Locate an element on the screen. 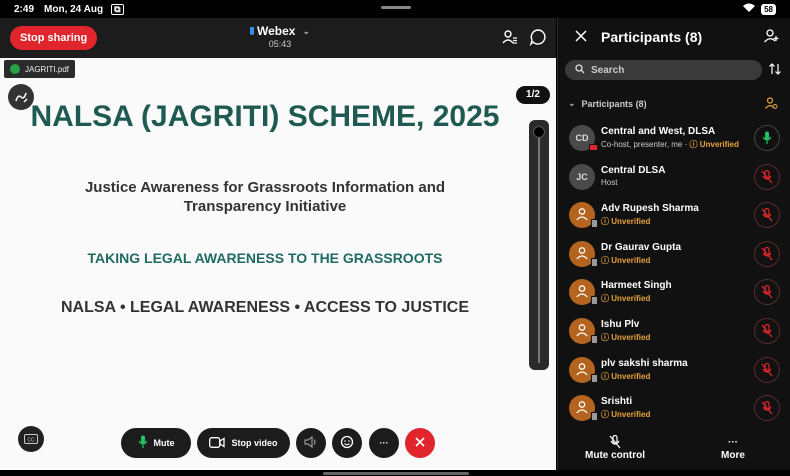 Image resolution: width=790 pixels, height=476 pixels. avatar-initials: JC is located at coordinates (582, 176).